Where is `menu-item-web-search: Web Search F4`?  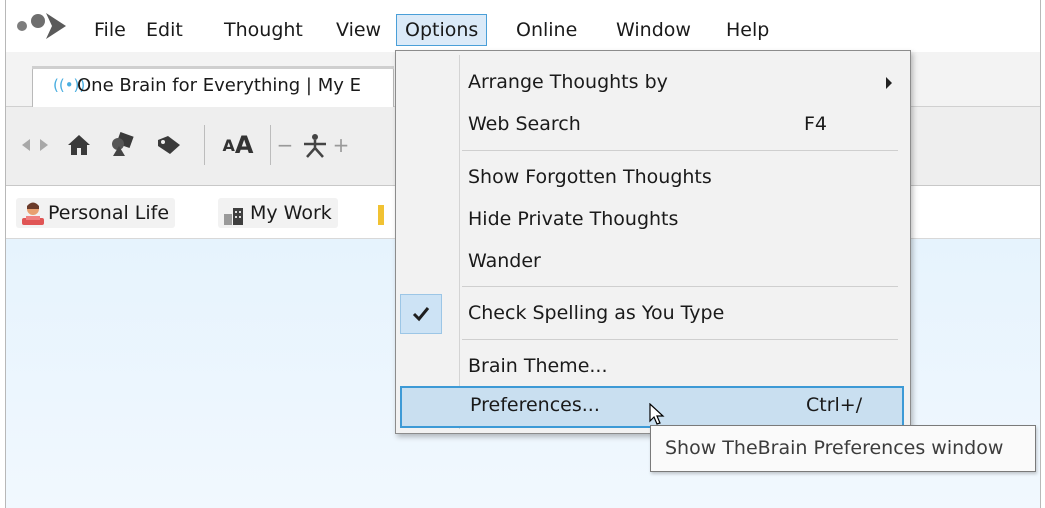 menu-item-web-search: Web Search F4 is located at coordinates (652, 125).